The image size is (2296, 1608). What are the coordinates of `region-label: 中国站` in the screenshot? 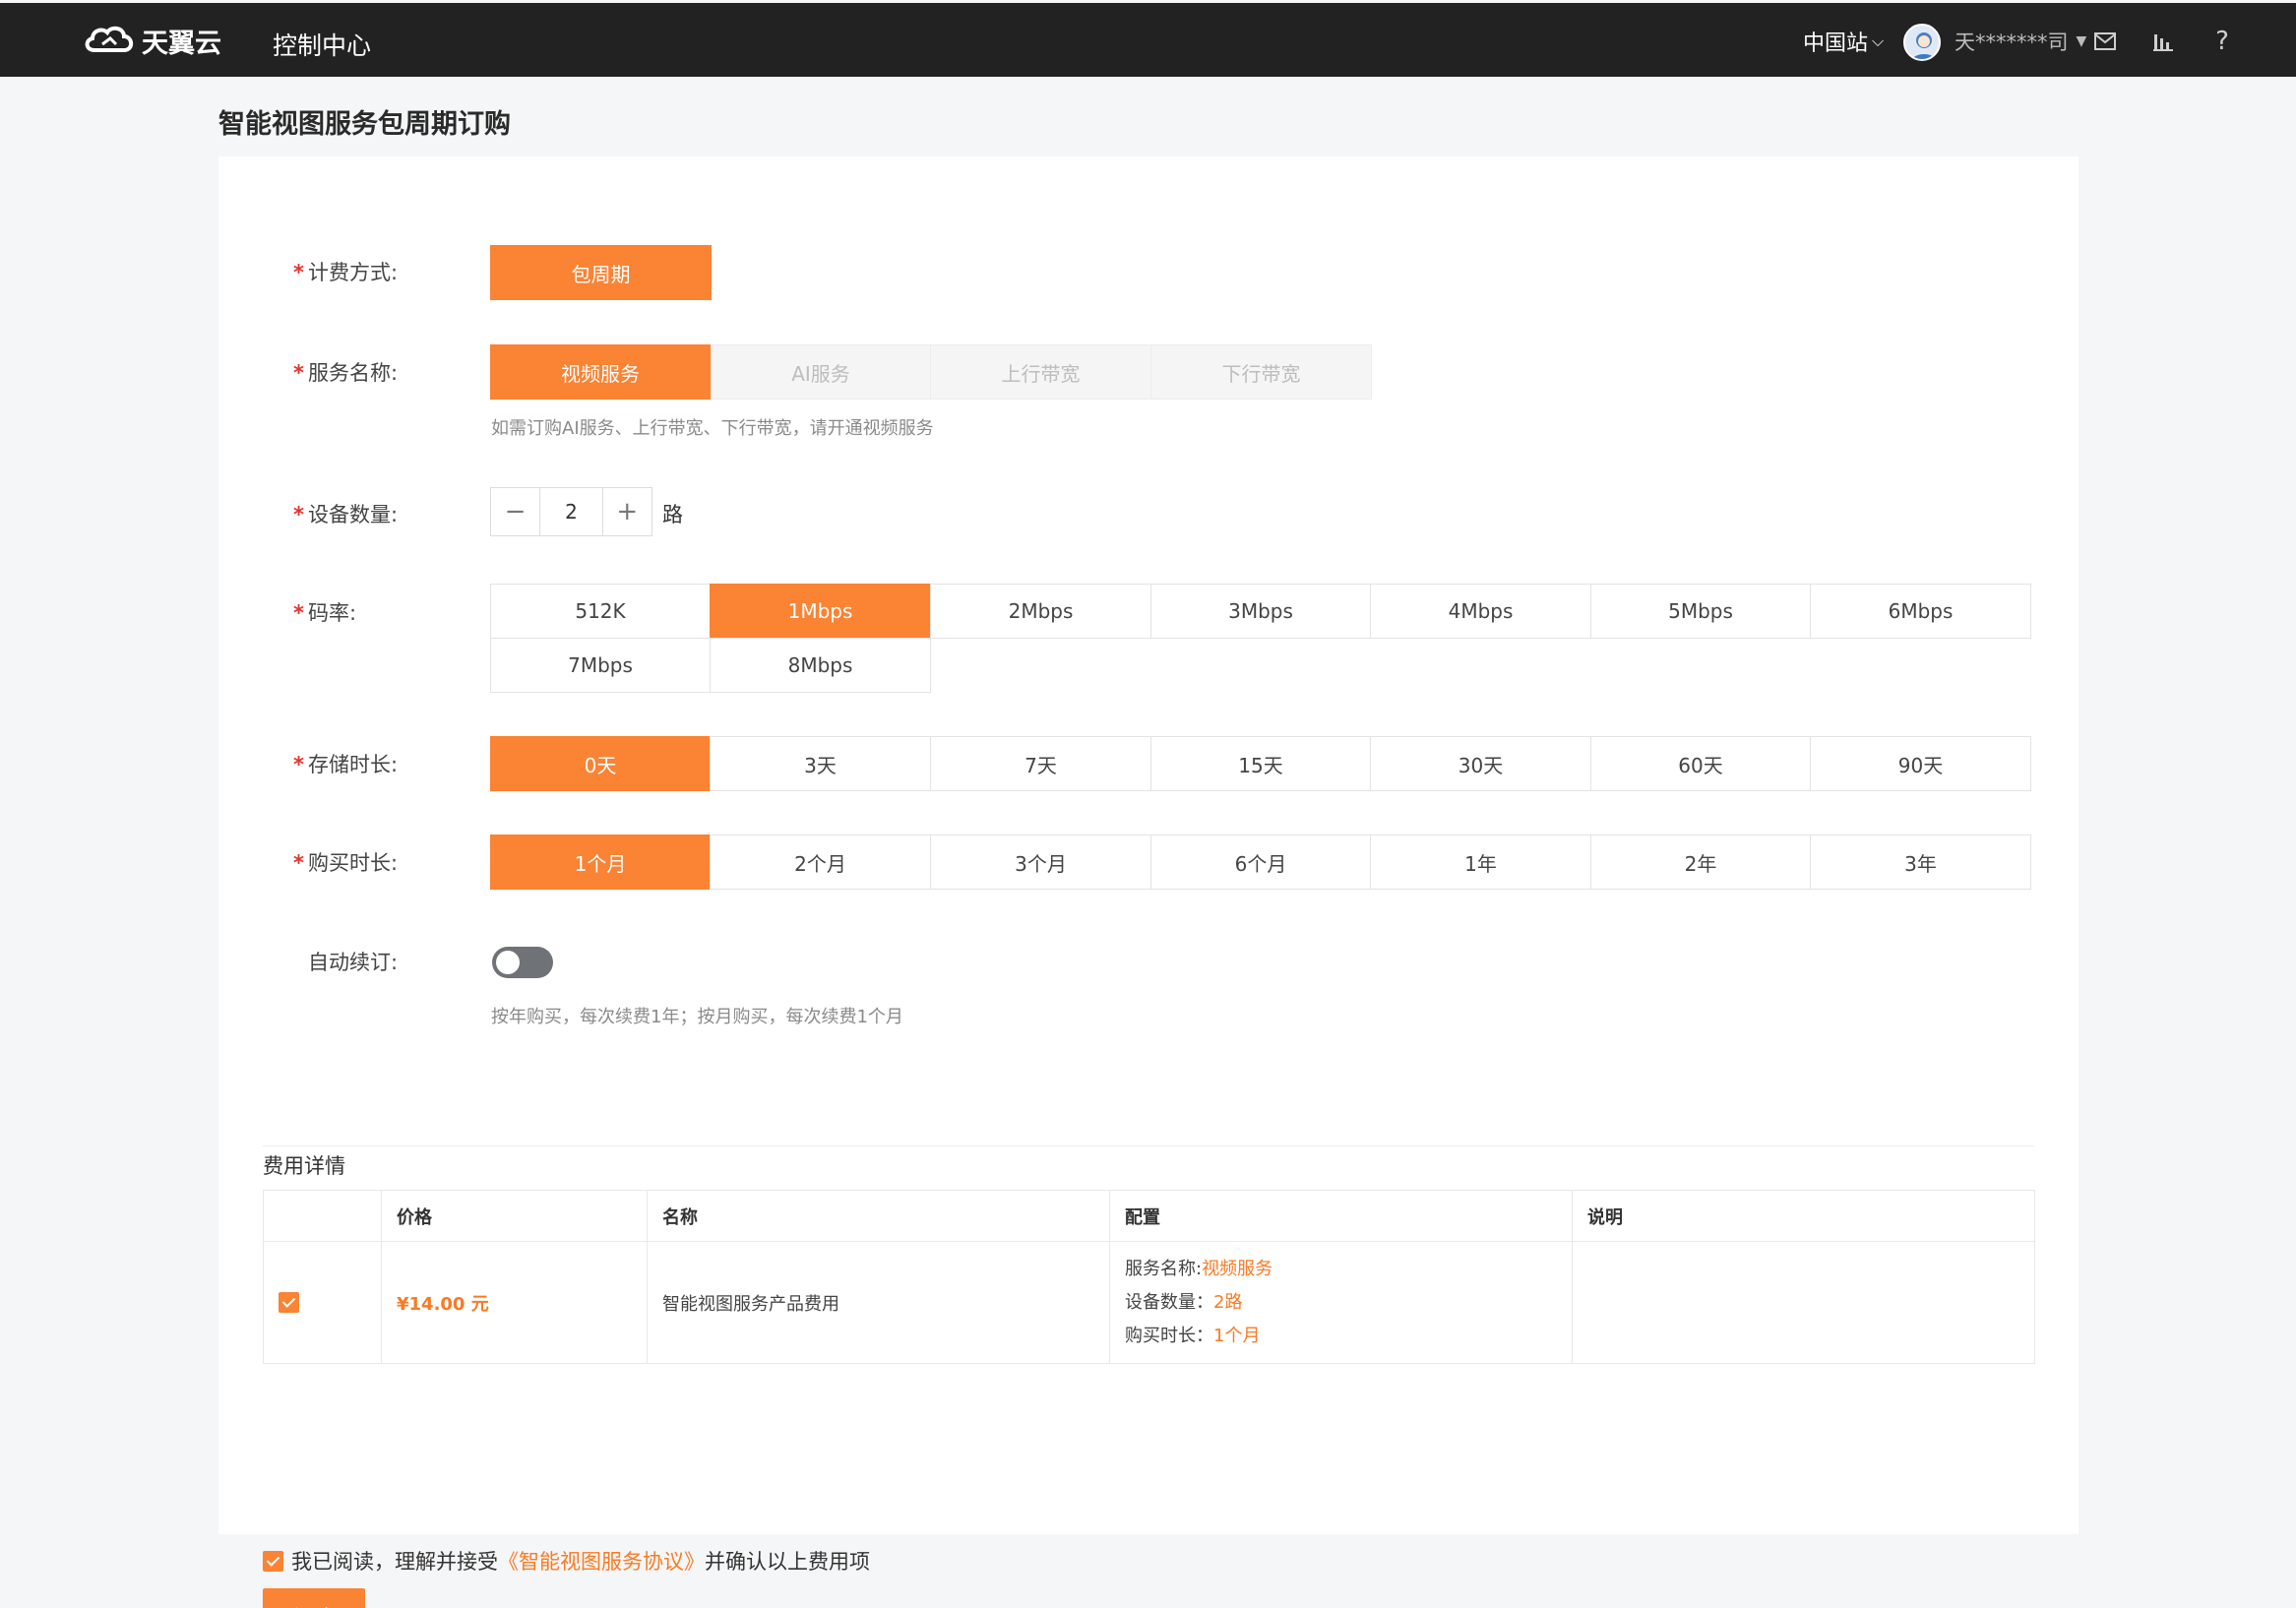 It's located at (1836, 44).